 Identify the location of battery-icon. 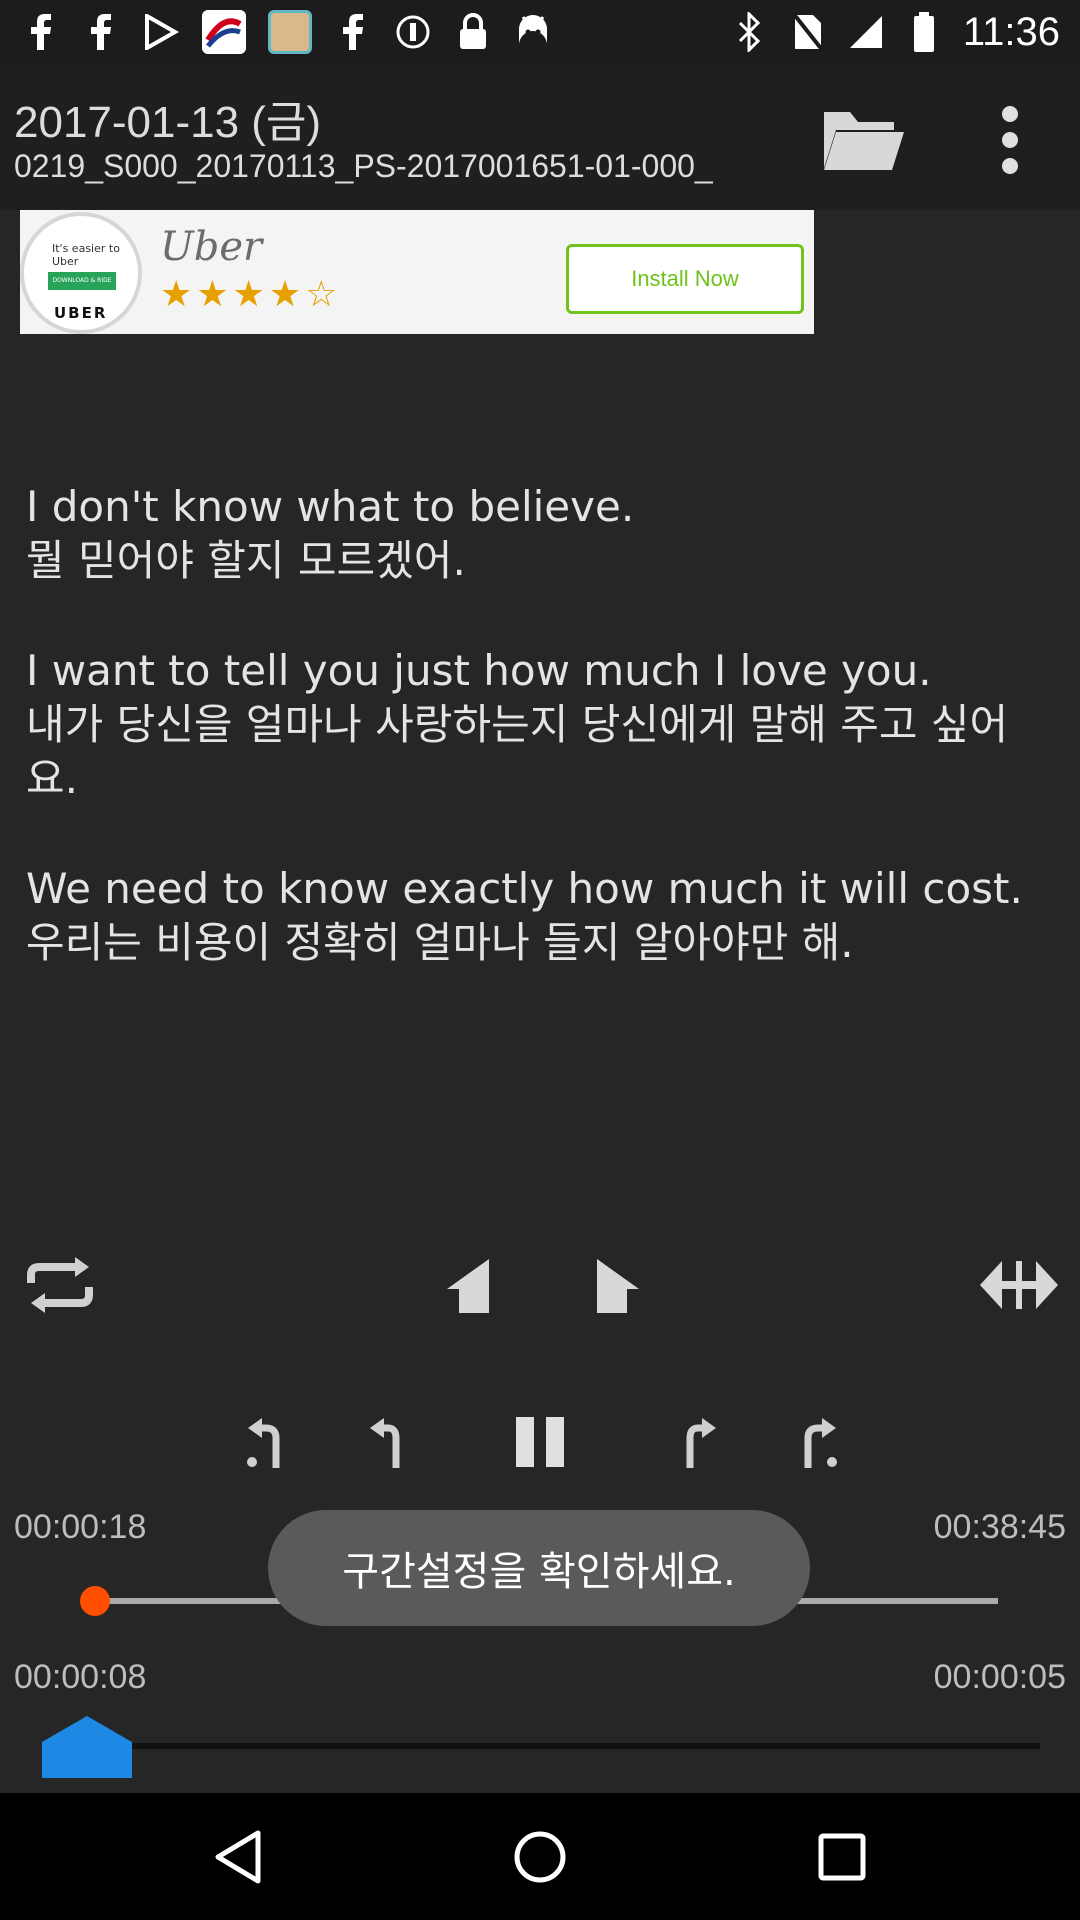
(924, 32).